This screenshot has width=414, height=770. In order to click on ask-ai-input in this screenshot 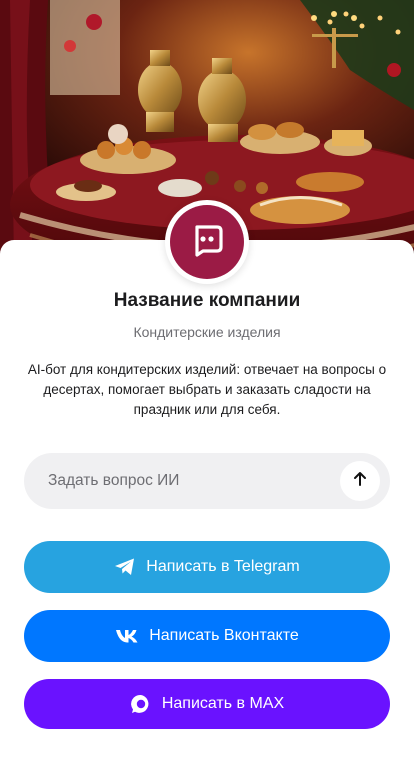, I will do `click(194, 481)`.